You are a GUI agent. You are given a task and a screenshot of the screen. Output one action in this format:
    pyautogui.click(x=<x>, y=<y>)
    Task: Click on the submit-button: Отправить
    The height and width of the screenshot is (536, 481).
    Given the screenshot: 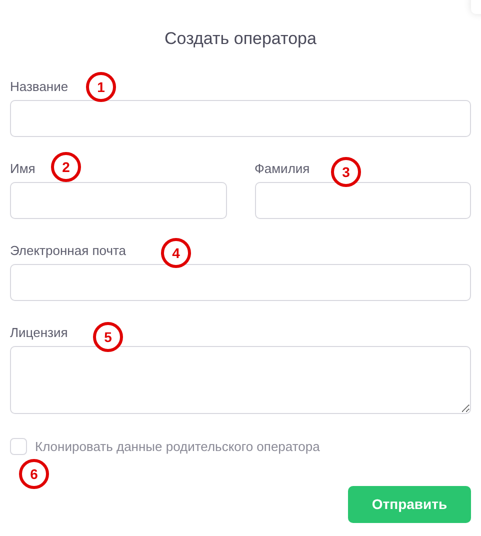 What is the action you would take?
    pyautogui.click(x=409, y=504)
    